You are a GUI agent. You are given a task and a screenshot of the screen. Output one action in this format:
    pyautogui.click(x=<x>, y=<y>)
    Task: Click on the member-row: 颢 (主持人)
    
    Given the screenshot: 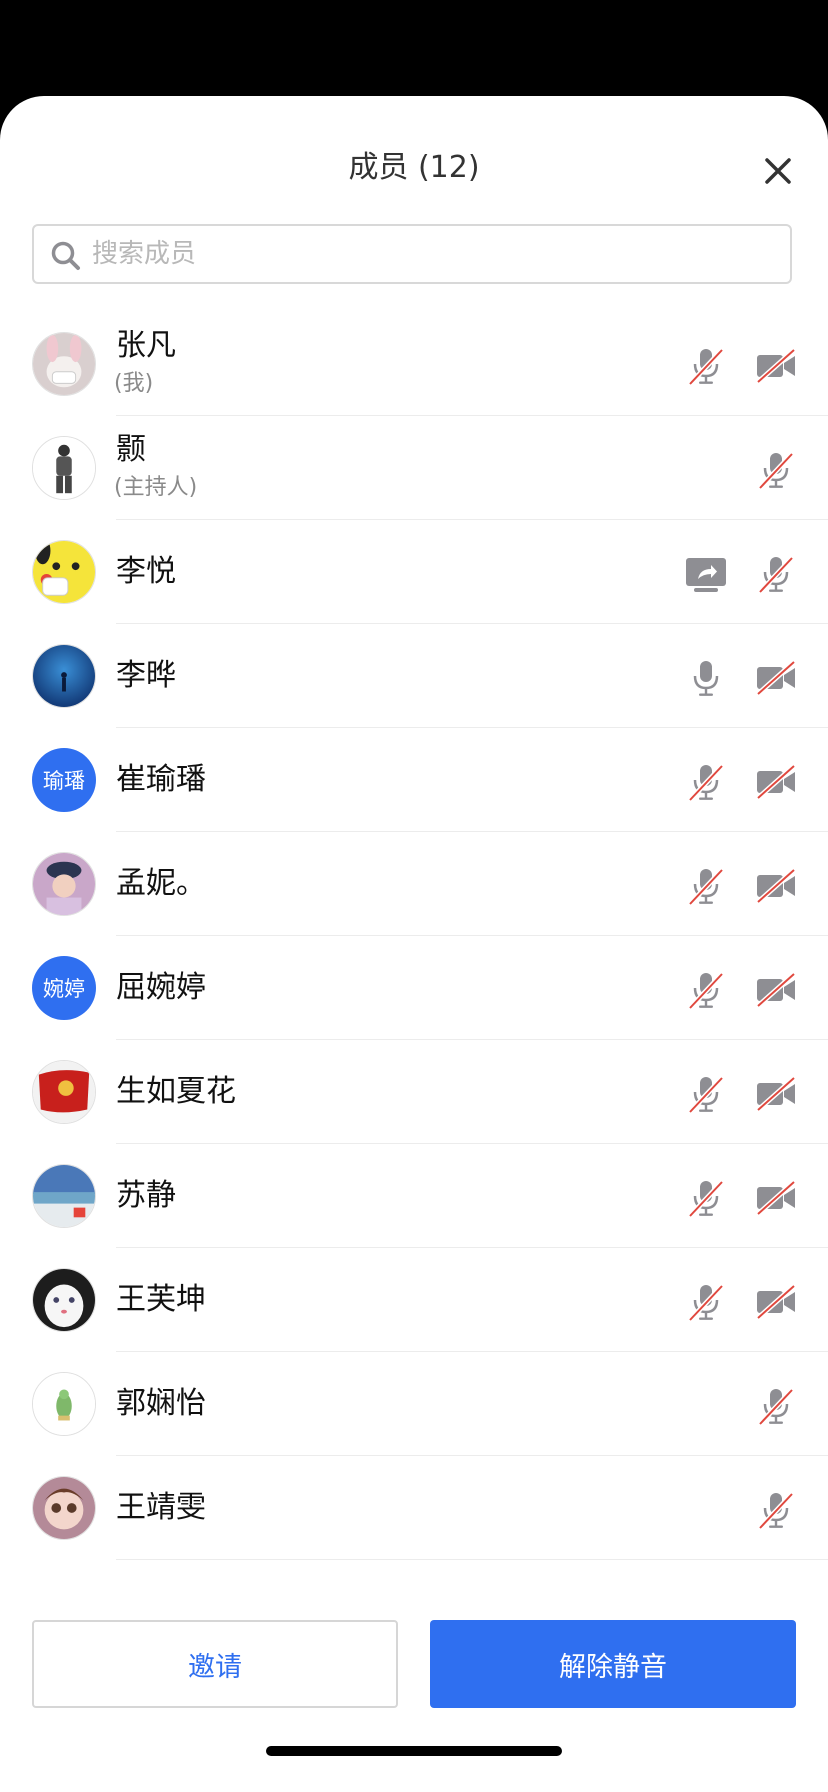 What is the action you would take?
    pyautogui.click(x=414, y=468)
    